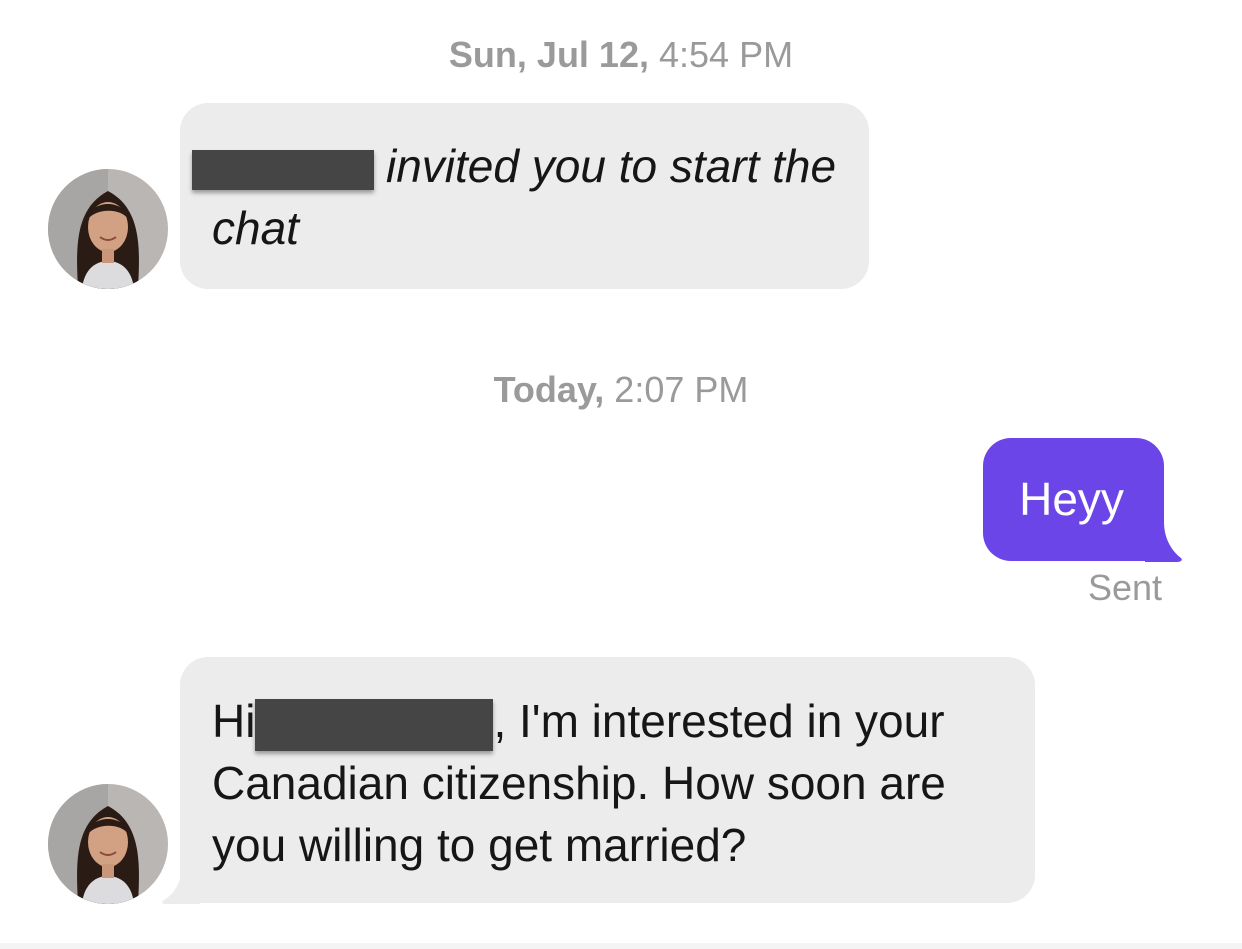 Image resolution: width=1242 pixels, height=949 pixels. I want to click on bottom-divider, so click(621, 946).